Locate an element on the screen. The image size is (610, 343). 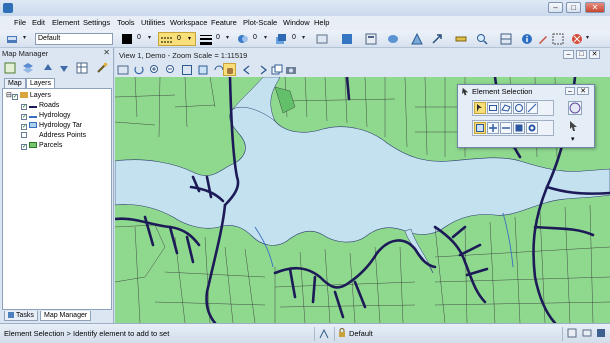
new-mode-button is located at coordinates (480, 128).